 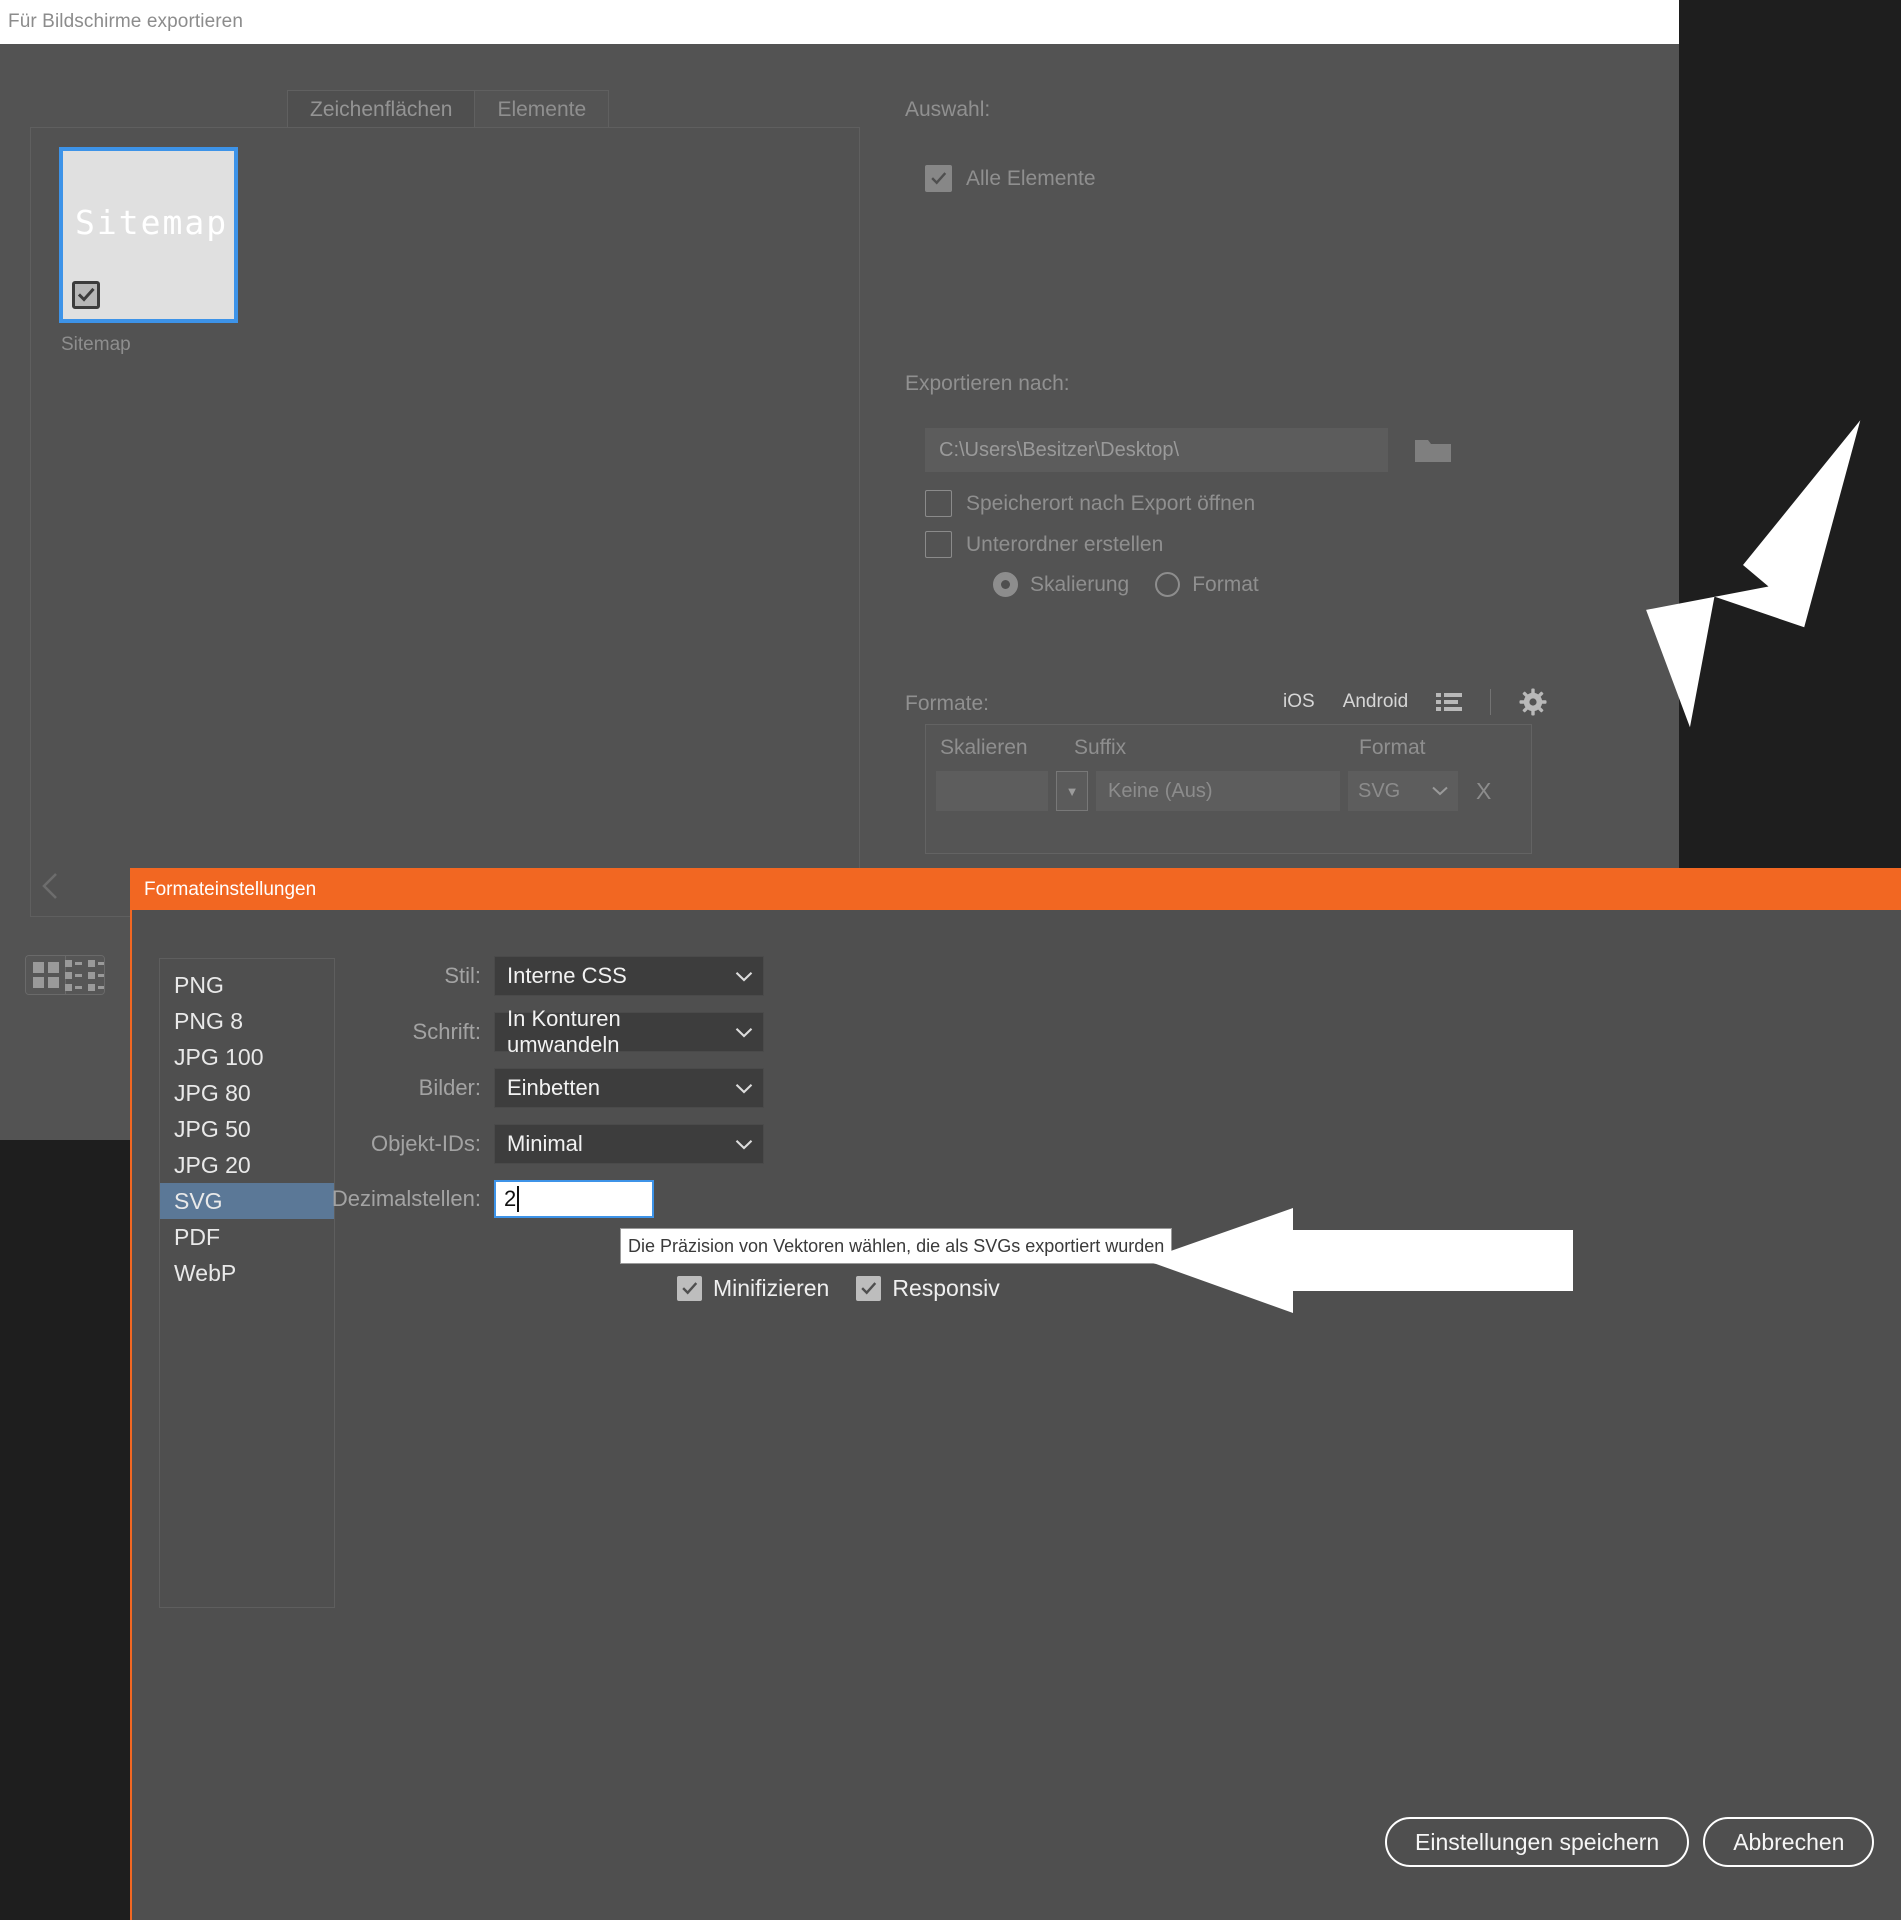 I want to click on svg-output-checkboxes: Minifizieren Responsiv, so click(x=838, y=1288).